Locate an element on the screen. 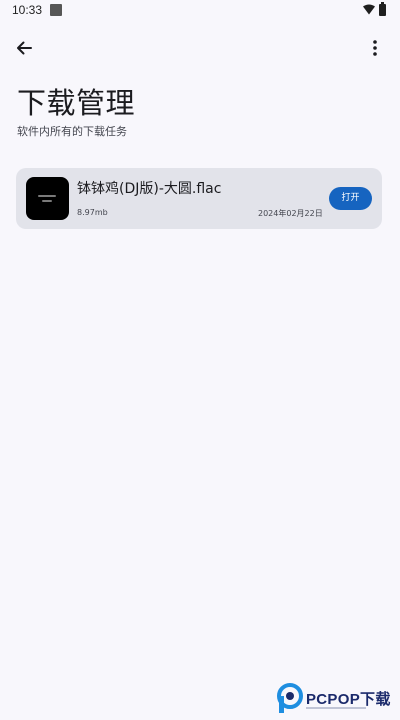  page-title: 下载管理 is located at coordinates (76, 103).